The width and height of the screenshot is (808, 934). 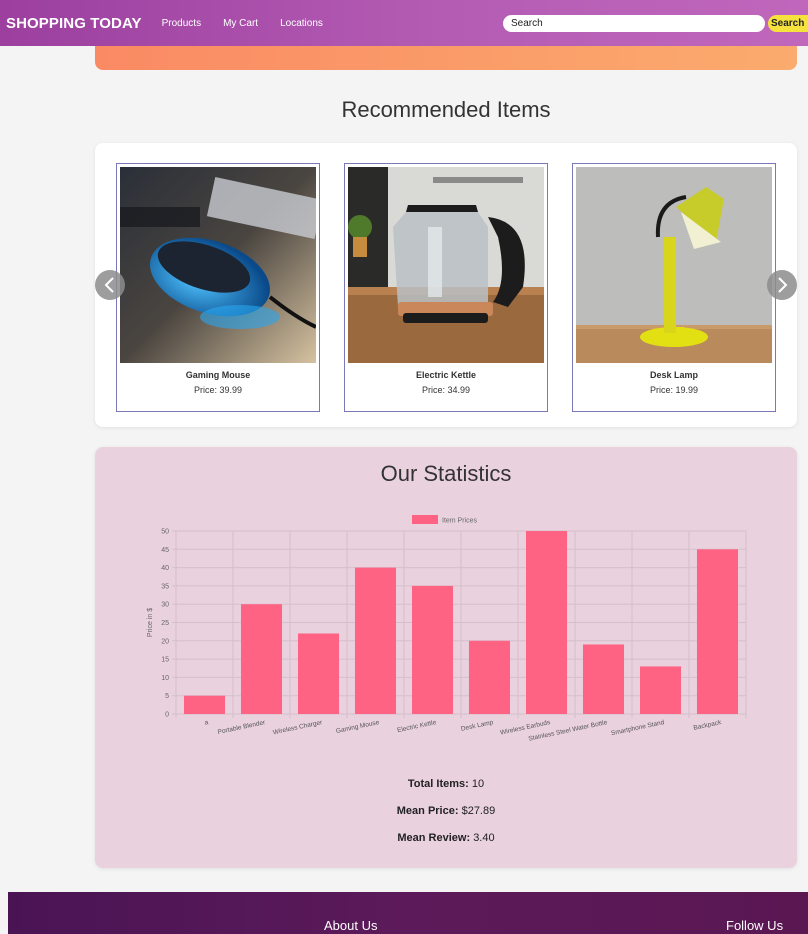 I want to click on y-tick-label: 35, so click(x=165, y=586).